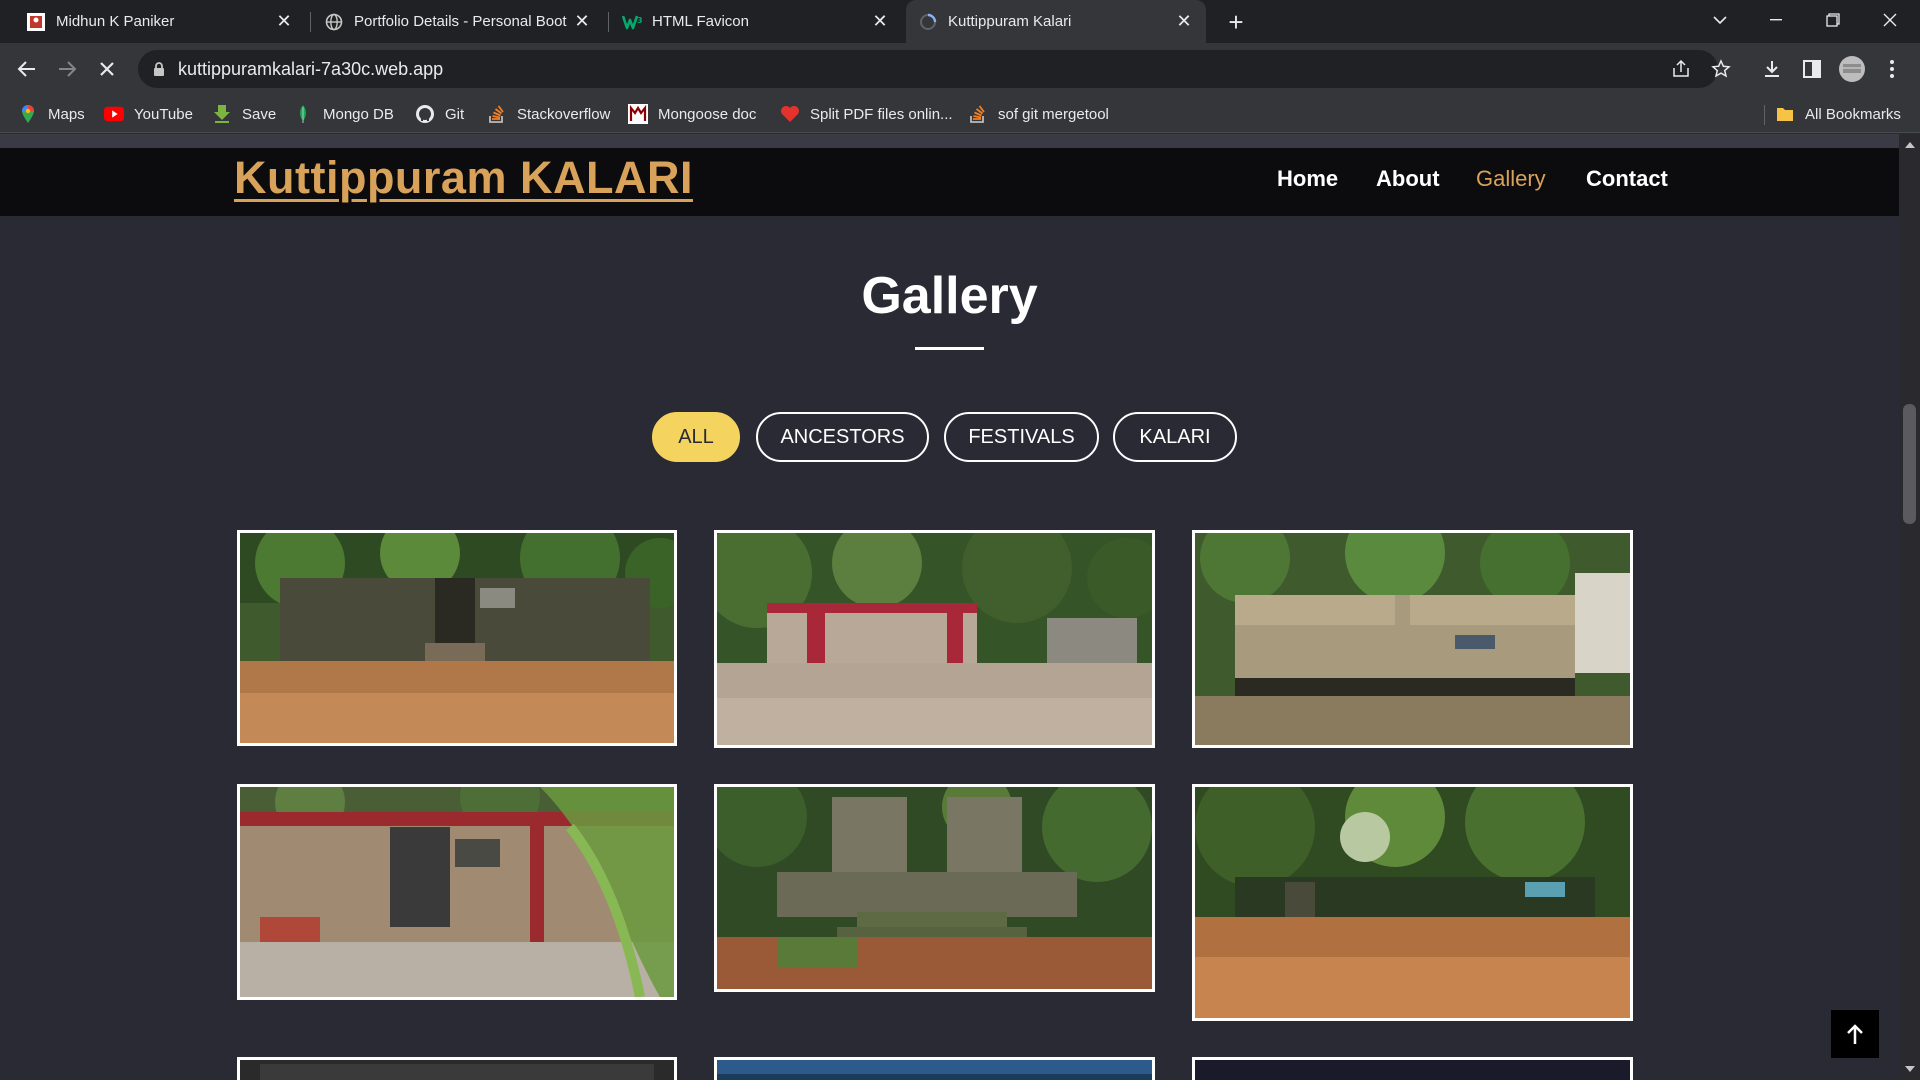 This screenshot has width=1920, height=1080. I want to click on bookmark-sof-git-mergetool: sof git mergetool, so click(1038, 114).